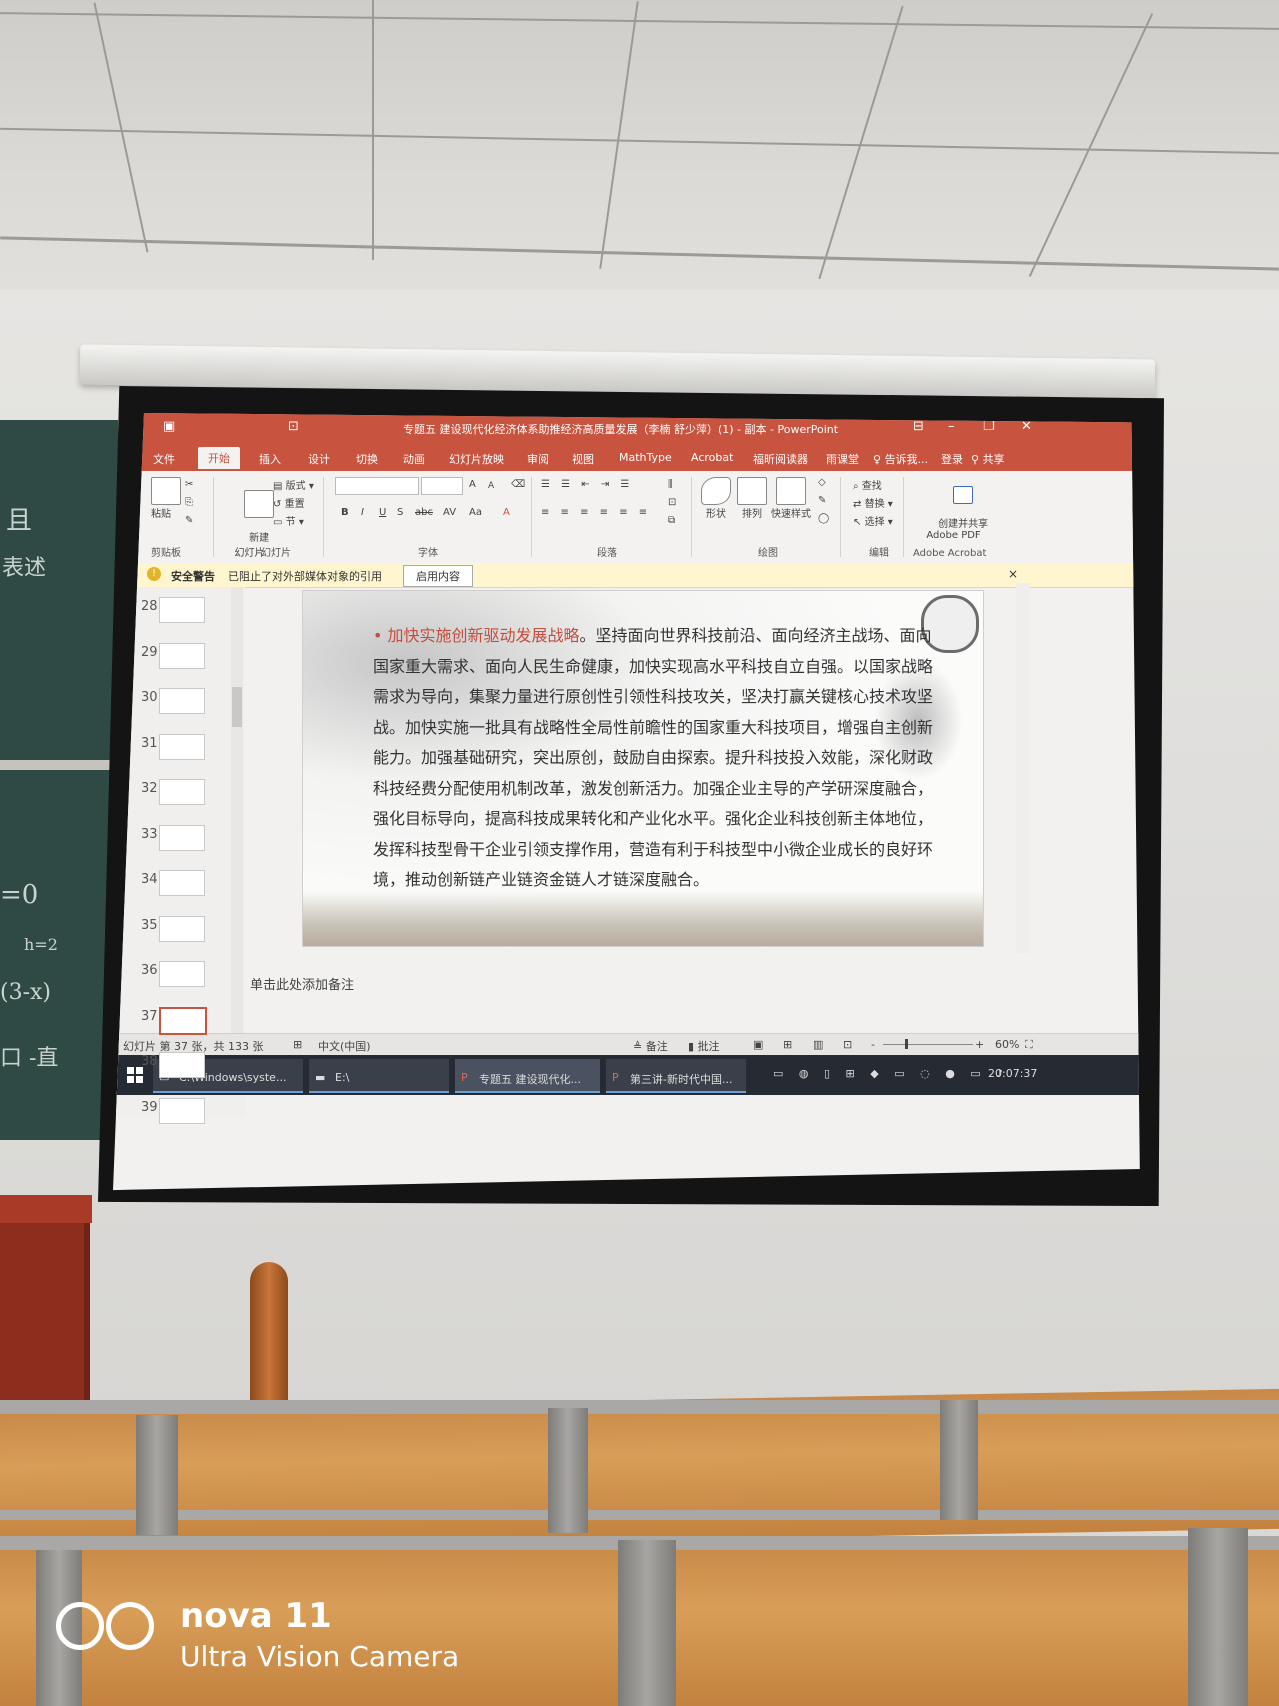  What do you see at coordinates (377, 486) in the screenshot?
I see `font-name-select` at bounding box center [377, 486].